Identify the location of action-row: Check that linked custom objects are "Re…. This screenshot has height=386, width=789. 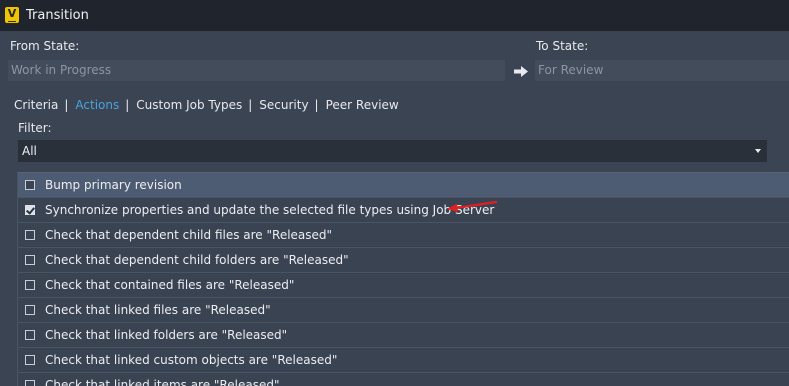
(403, 360).